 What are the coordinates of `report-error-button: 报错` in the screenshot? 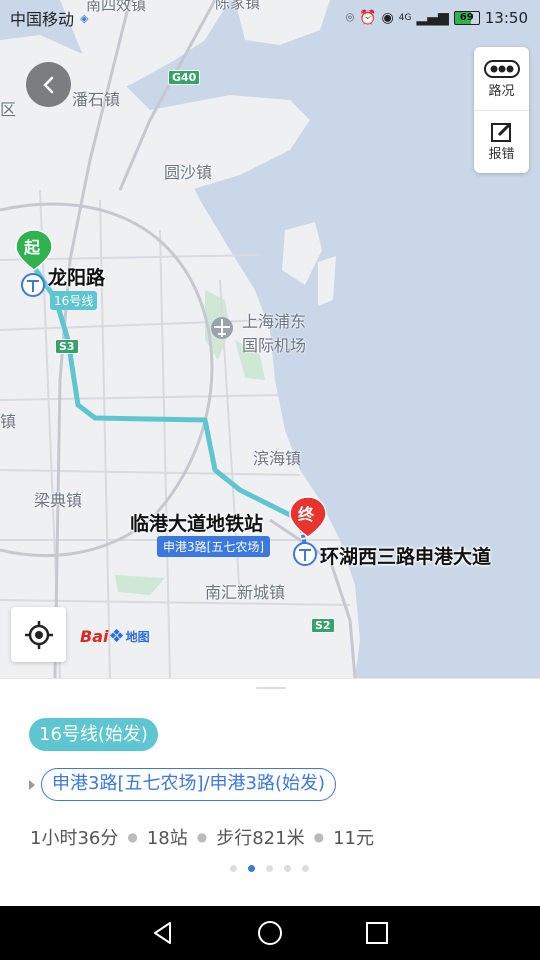 It's located at (501, 141).